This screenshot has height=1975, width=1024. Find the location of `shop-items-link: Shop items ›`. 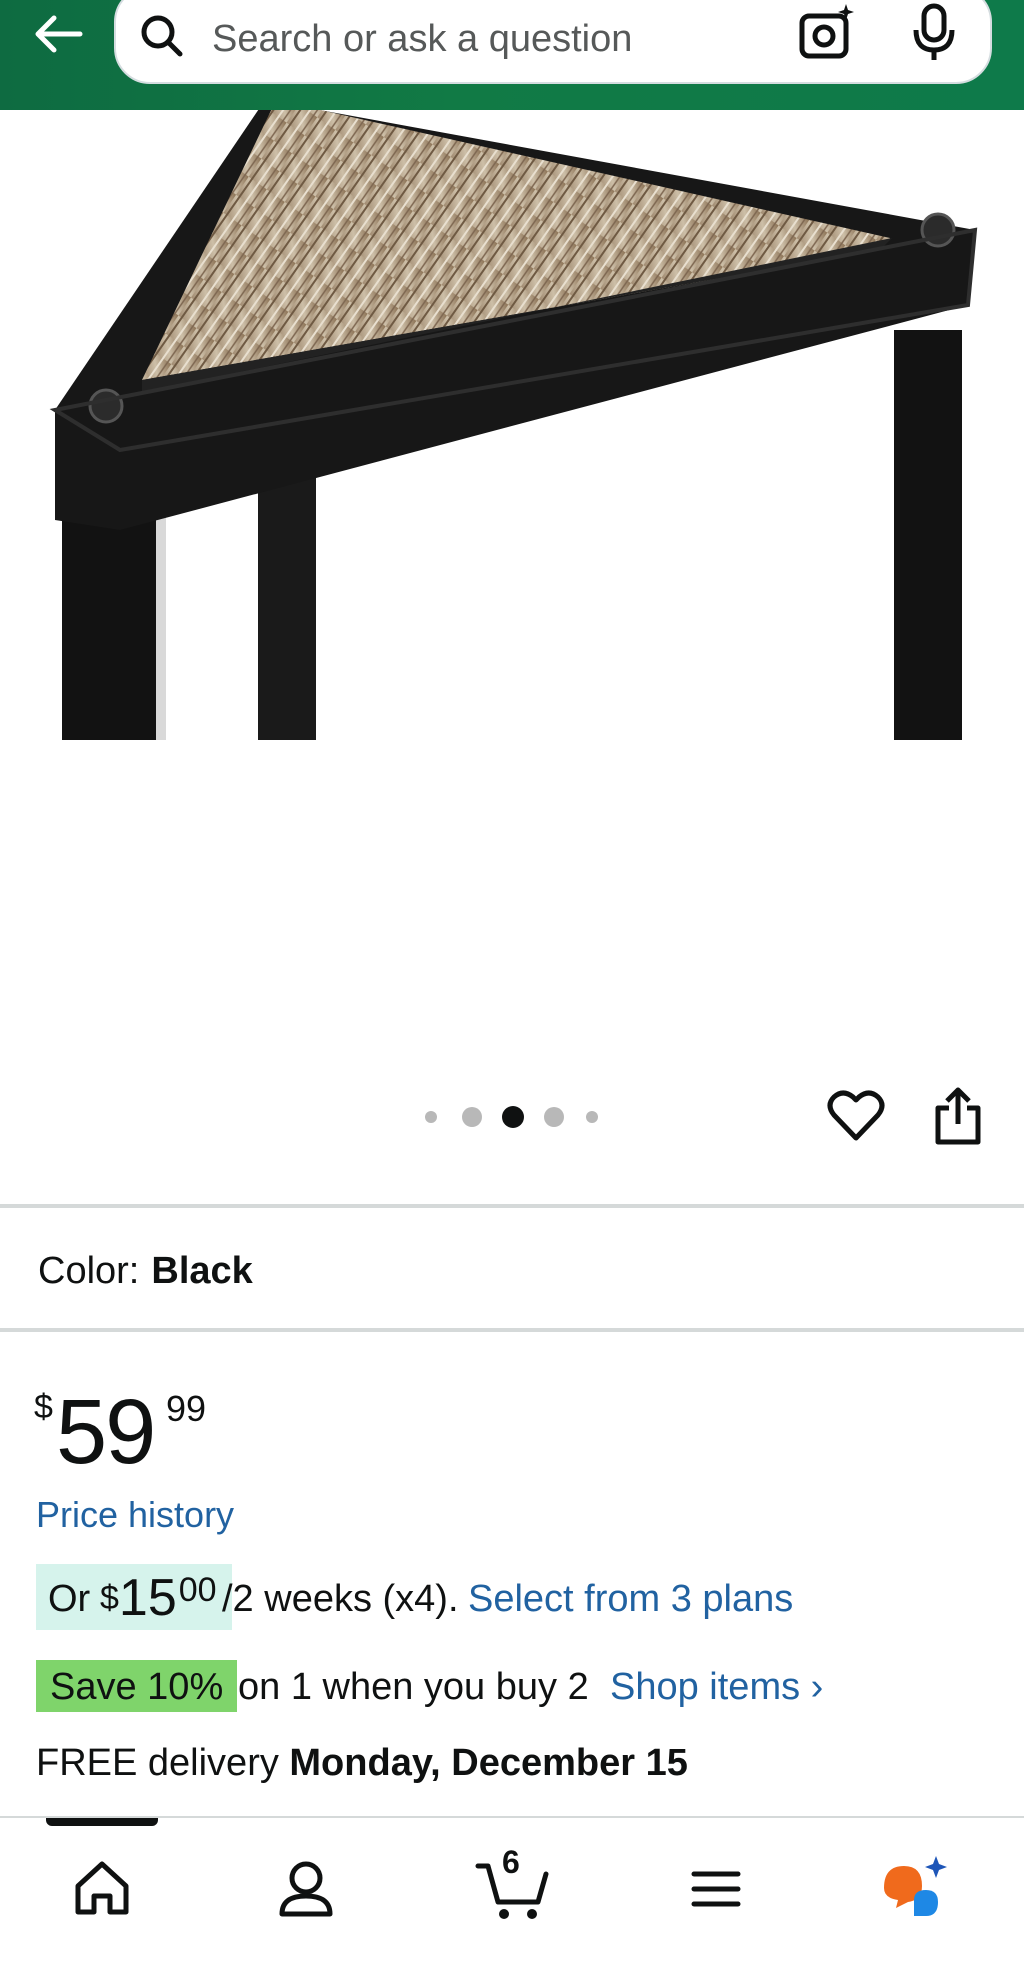

shop-items-link: Shop items › is located at coordinates (716, 1687).